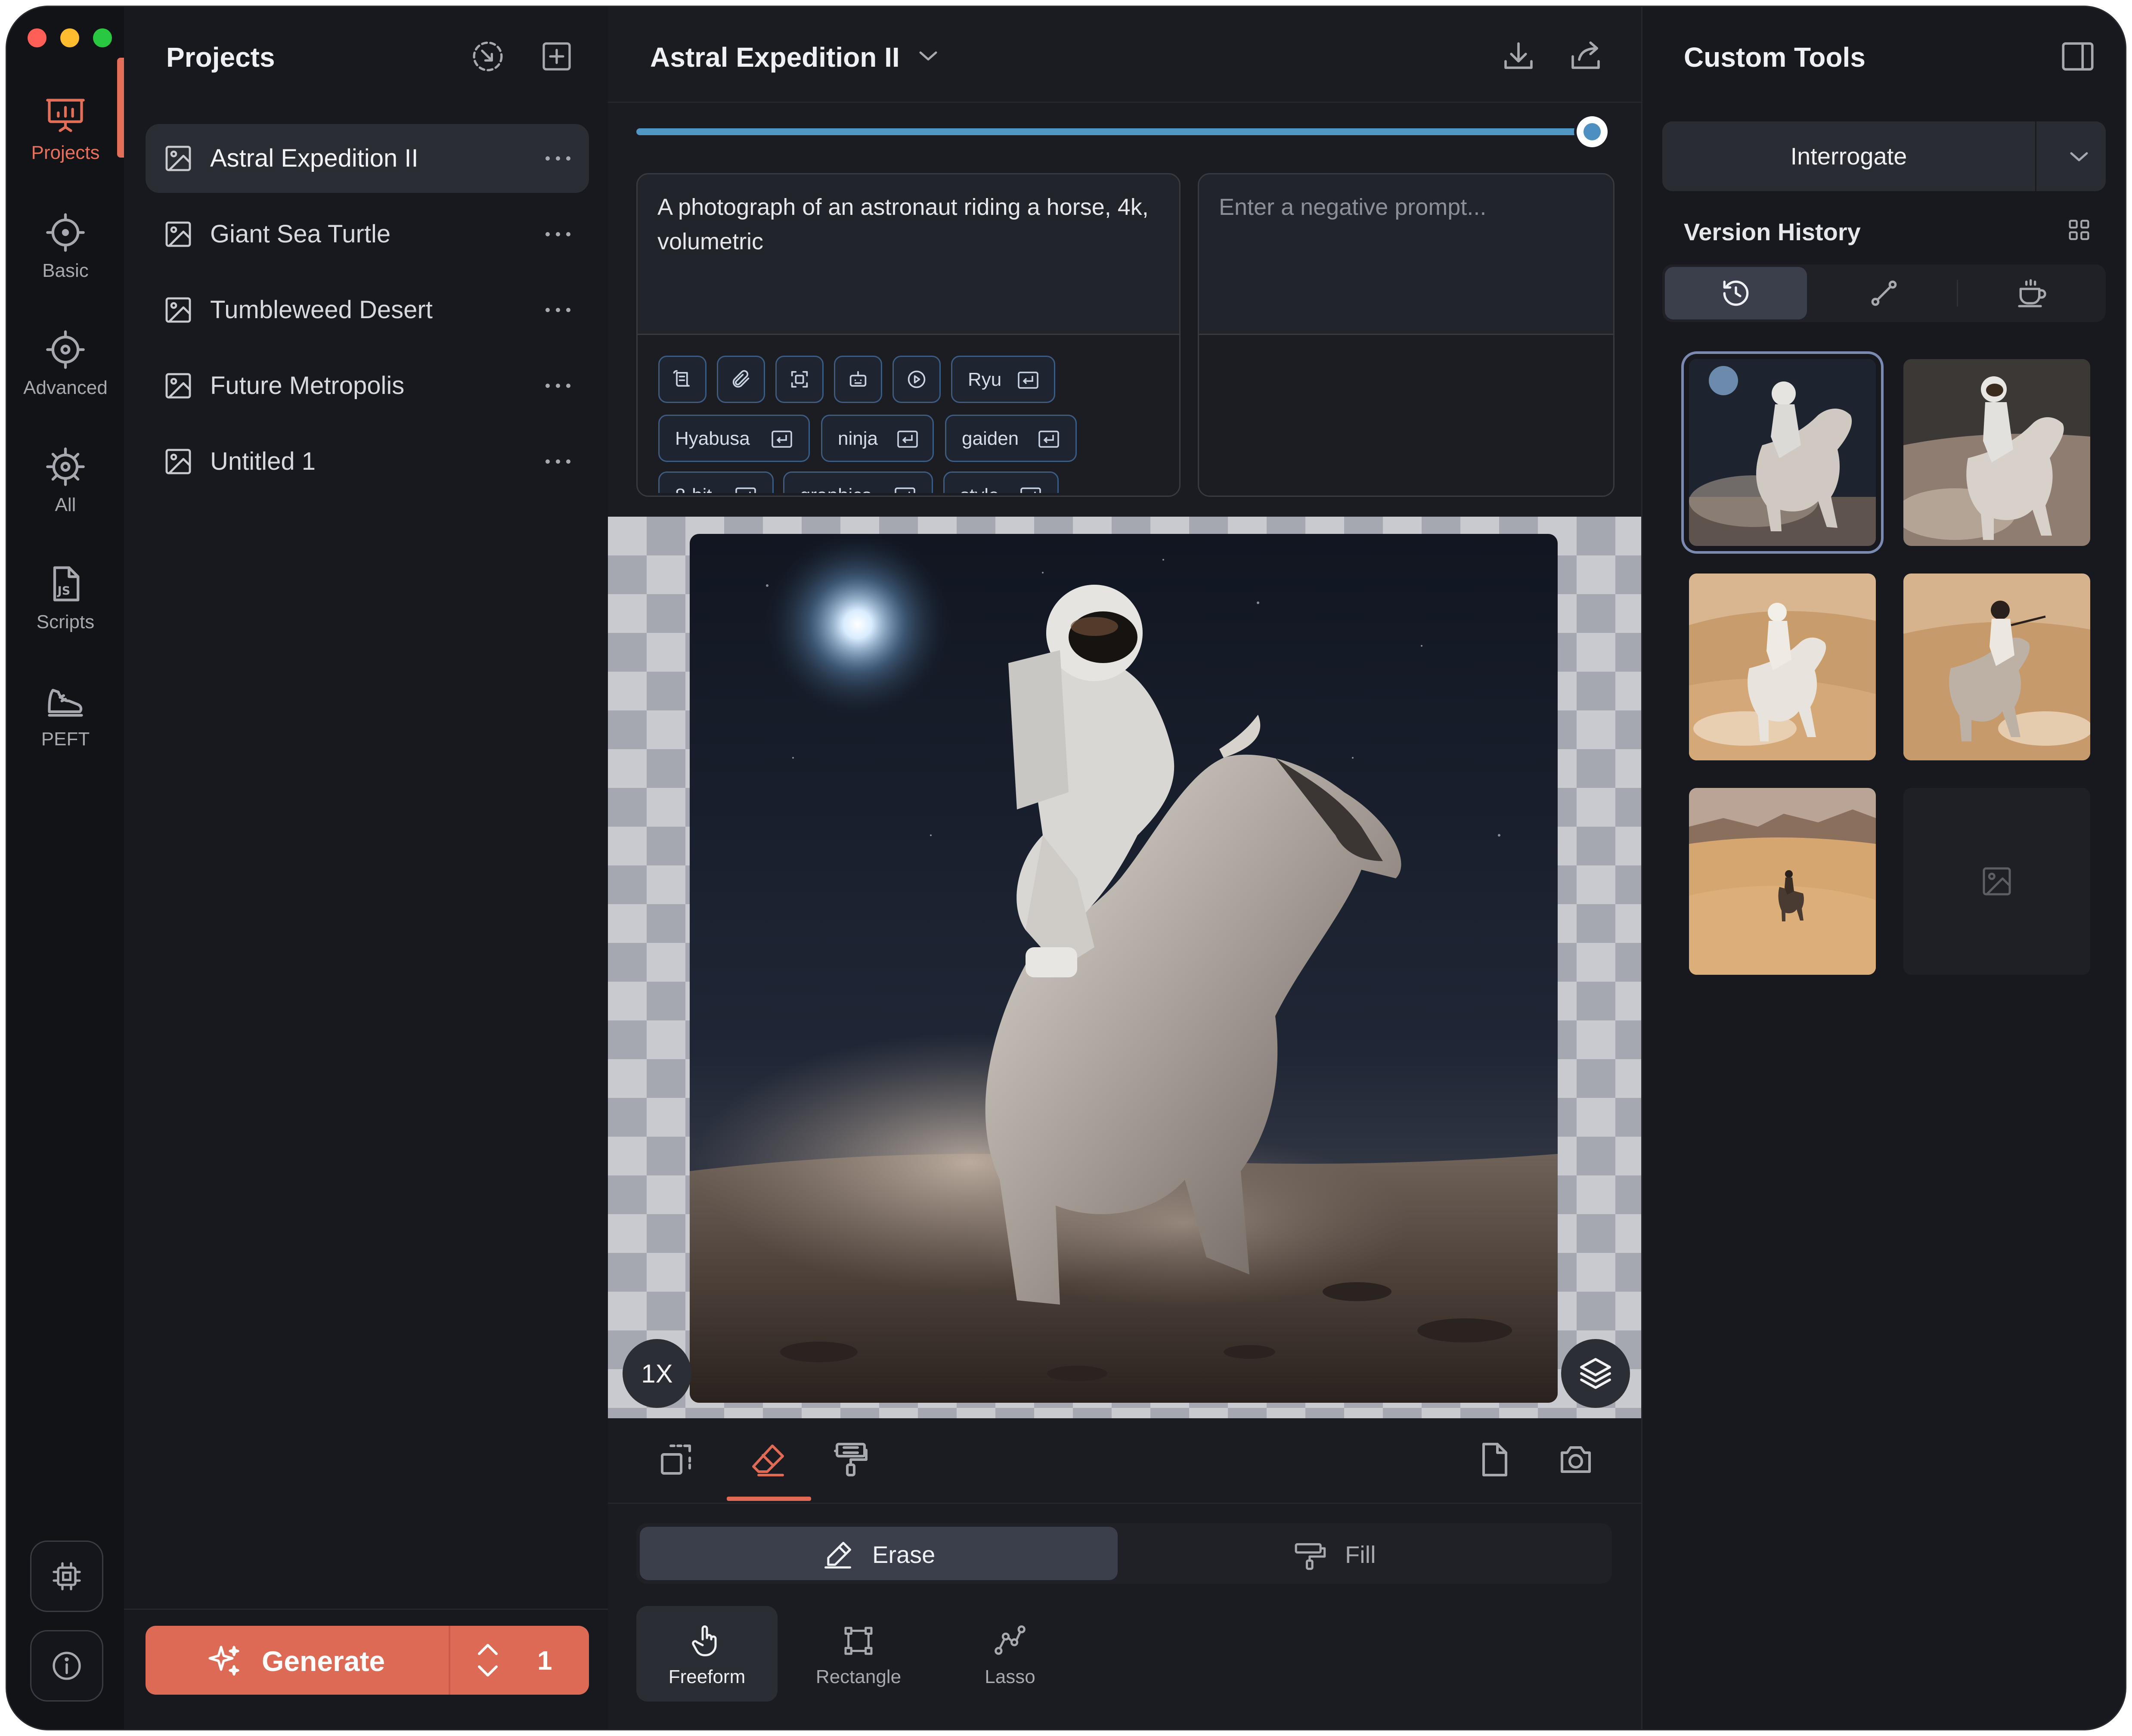  What do you see at coordinates (1593, 132) in the screenshot?
I see `slider-knob` at bounding box center [1593, 132].